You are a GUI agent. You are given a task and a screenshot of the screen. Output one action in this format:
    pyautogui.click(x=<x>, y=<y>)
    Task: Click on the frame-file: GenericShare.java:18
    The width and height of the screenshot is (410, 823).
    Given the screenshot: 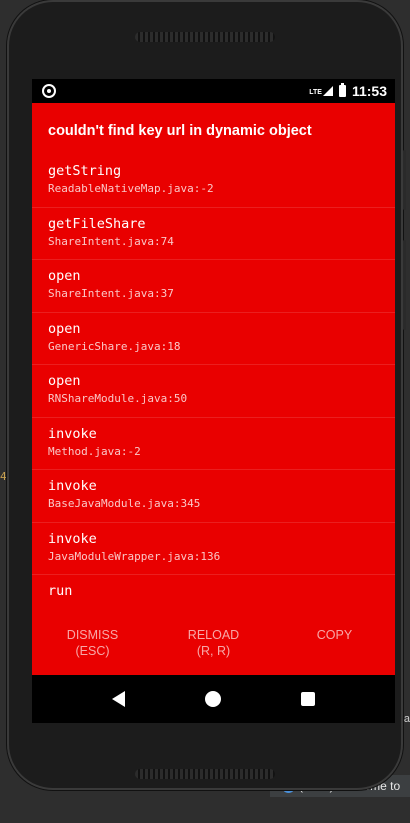 What is the action you would take?
    pyautogui.click(x=114, y=346)
    